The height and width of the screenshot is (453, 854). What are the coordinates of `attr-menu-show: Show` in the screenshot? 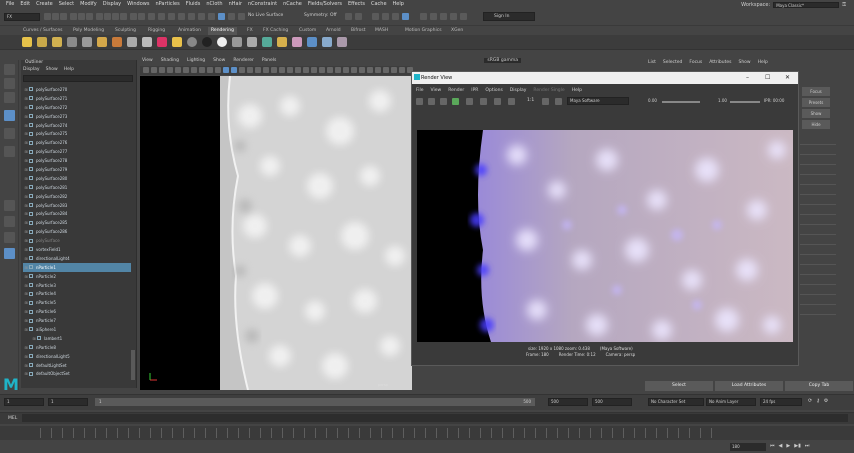 It's located at (744, 62).